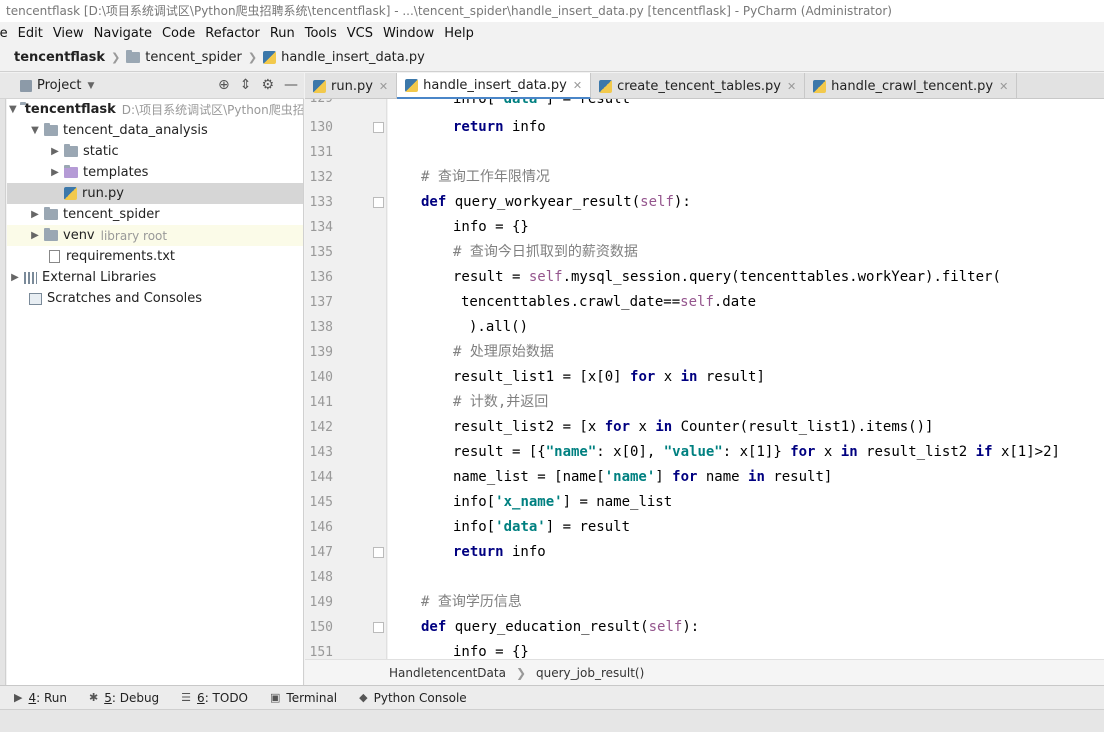  What do you see at coordinates (214, 698) in the screenshot?
I see `tool-todo: ☰ 6: TODO` at bounding box center [214, 698].